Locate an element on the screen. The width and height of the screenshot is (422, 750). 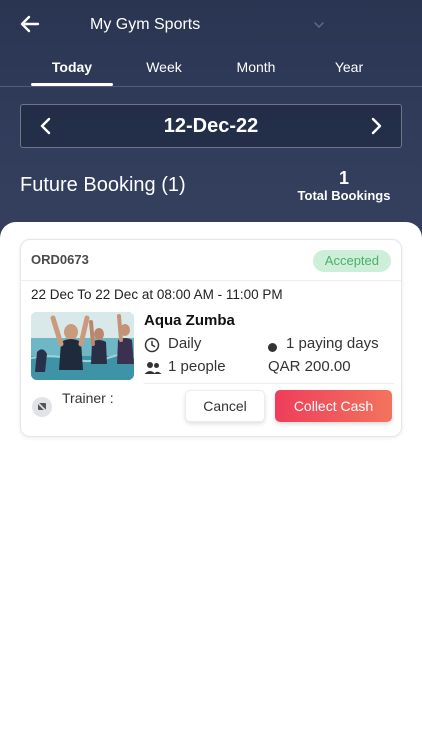
paying-days-label: 1 paying days is located at coordinates (332, 343).